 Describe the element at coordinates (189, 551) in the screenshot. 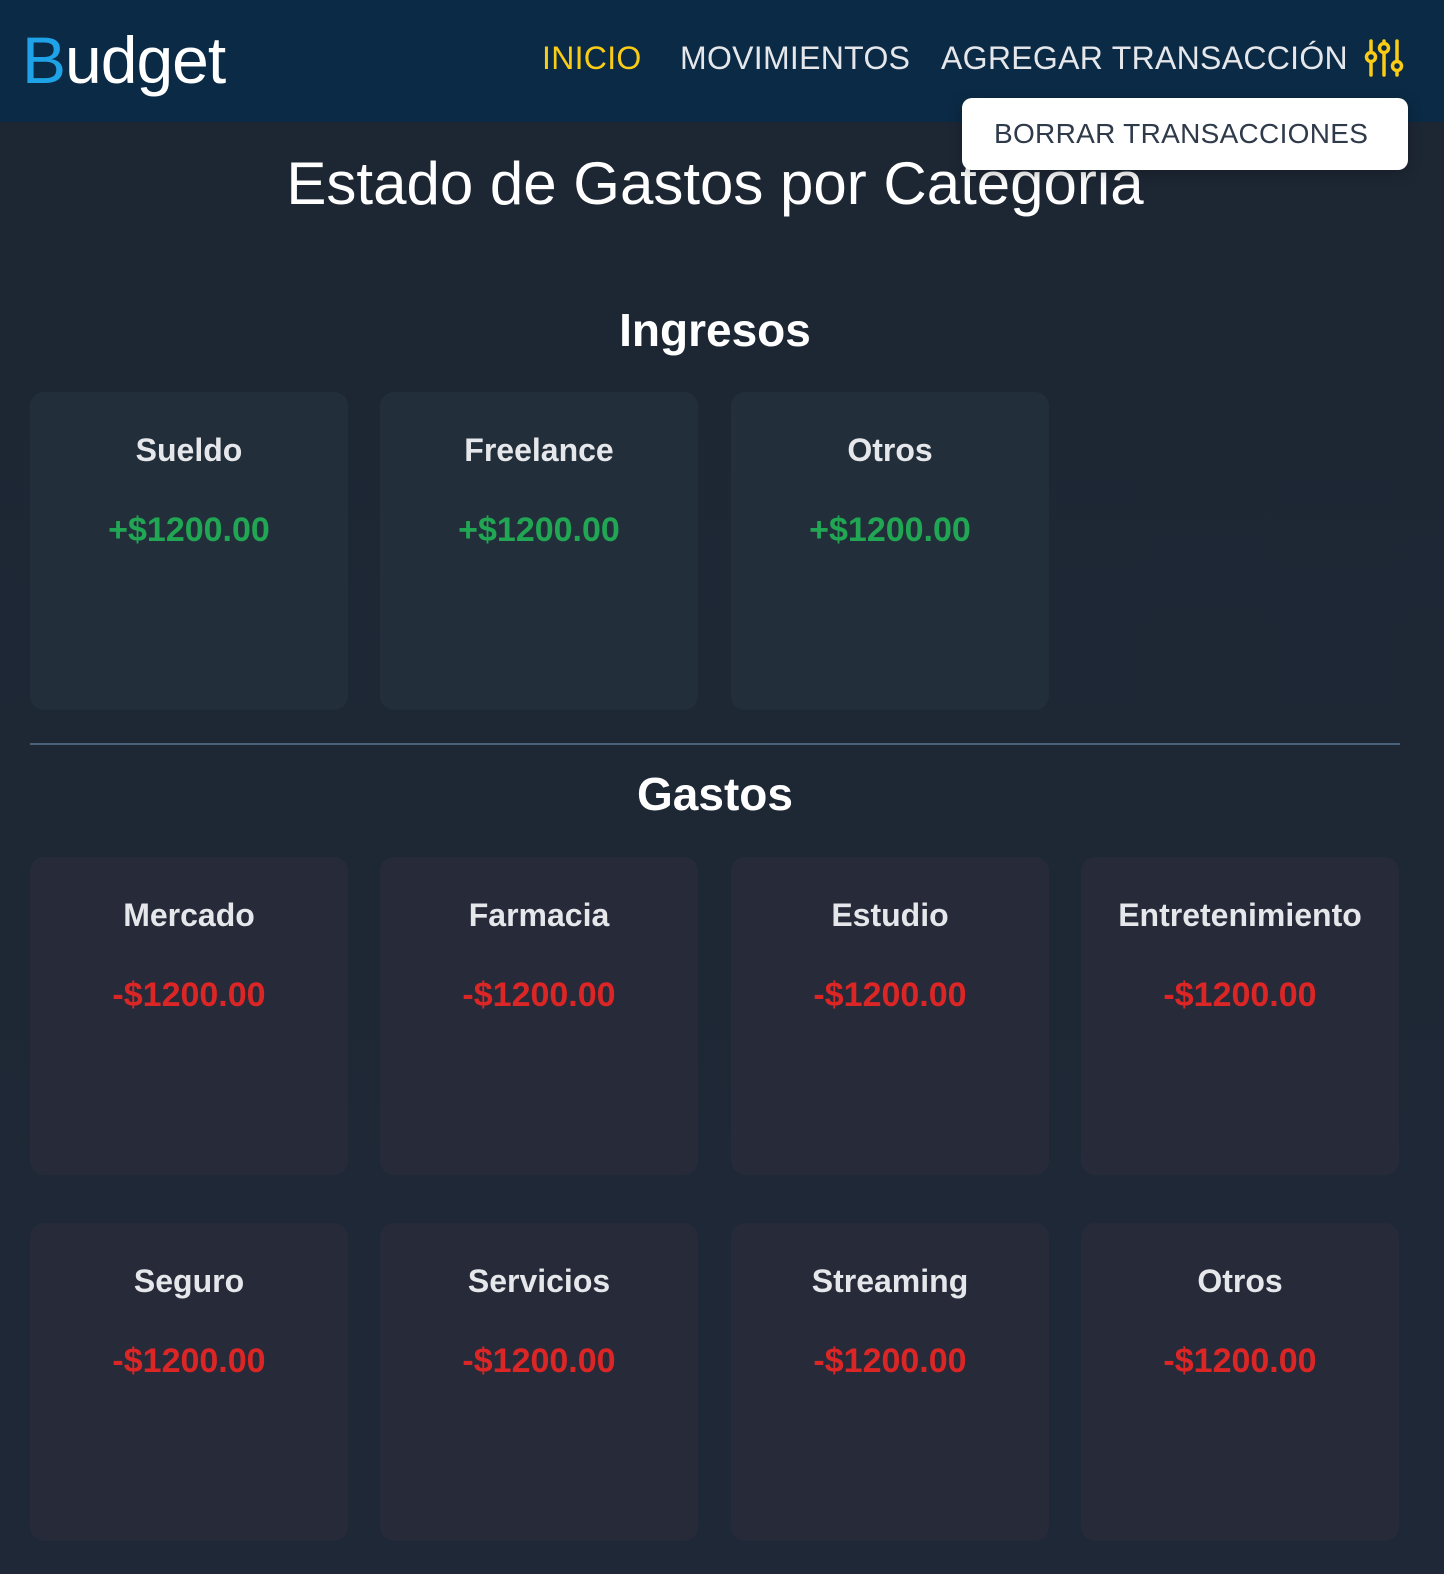

I see `income-card: Sueldo +$1200.00` at that location.